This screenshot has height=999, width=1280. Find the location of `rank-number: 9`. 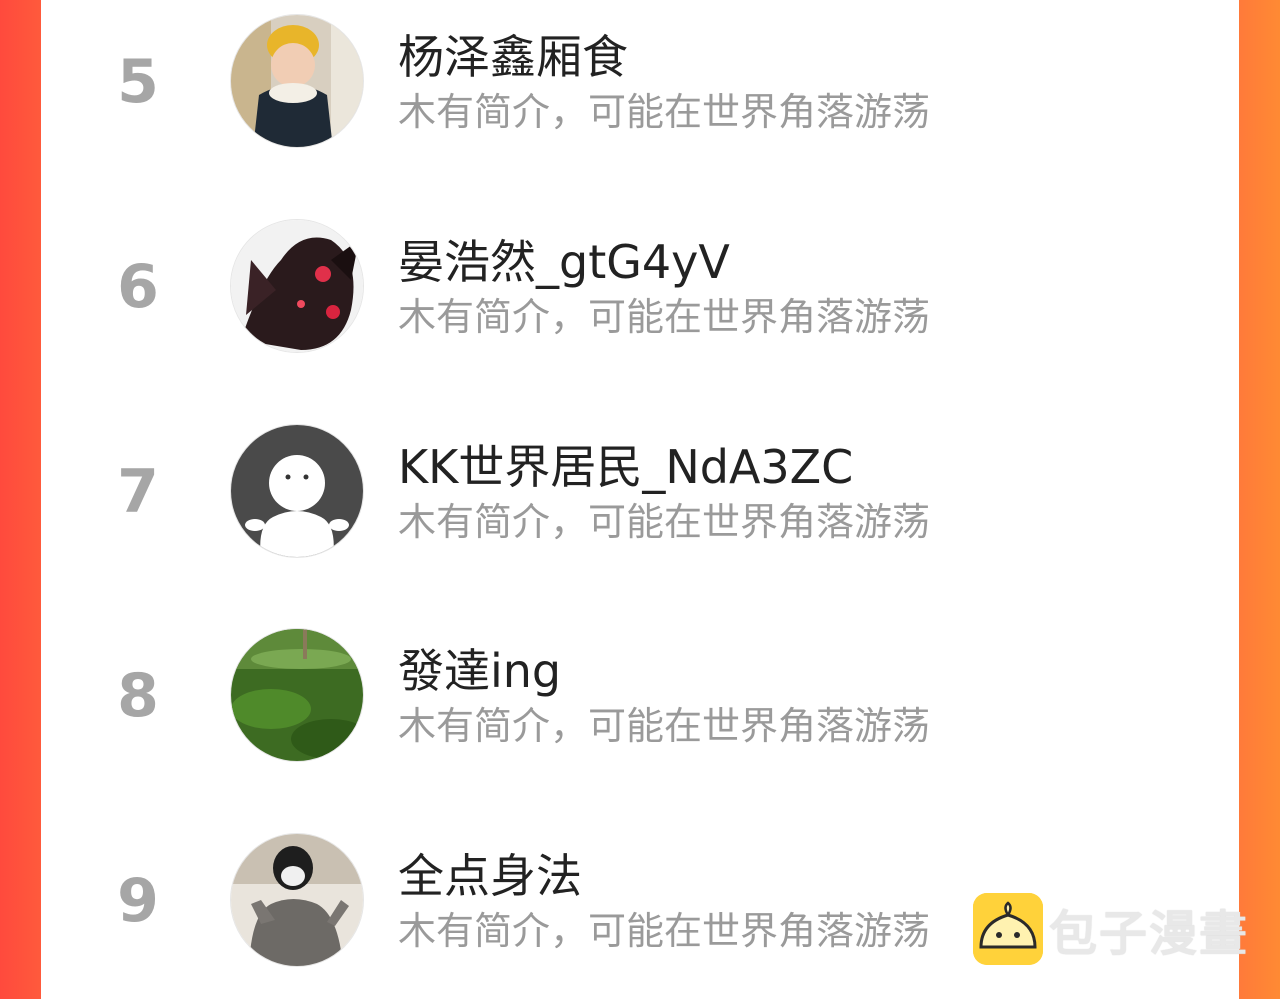

rank-number: 9 is located at coordinates (138, 901).